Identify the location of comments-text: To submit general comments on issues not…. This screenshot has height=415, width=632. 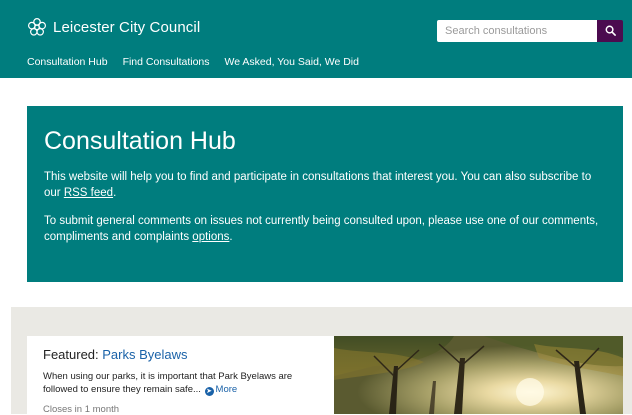
(321, 229).